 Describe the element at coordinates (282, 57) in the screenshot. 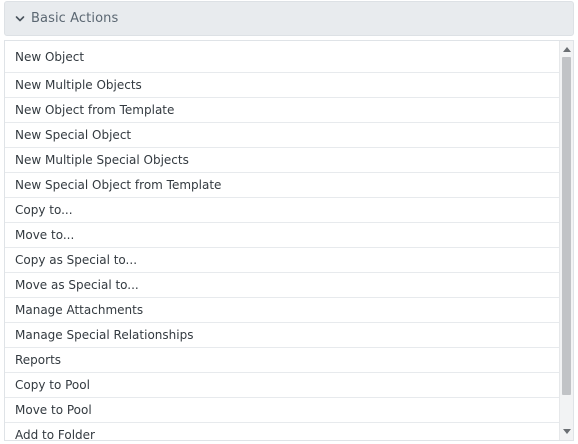

I see `action-new-object: New Object` at that location.